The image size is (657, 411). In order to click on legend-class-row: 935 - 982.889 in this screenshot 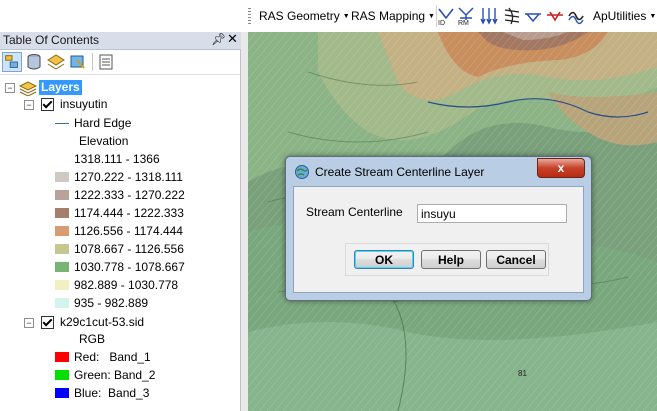, I will do `click(120, 303)`.